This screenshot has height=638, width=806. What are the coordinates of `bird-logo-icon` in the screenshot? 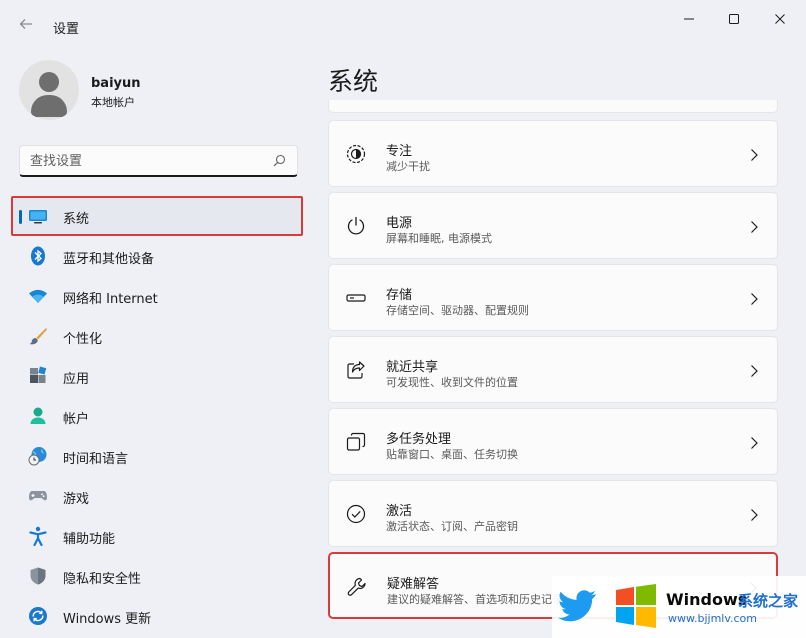 It's located at (577, 606).